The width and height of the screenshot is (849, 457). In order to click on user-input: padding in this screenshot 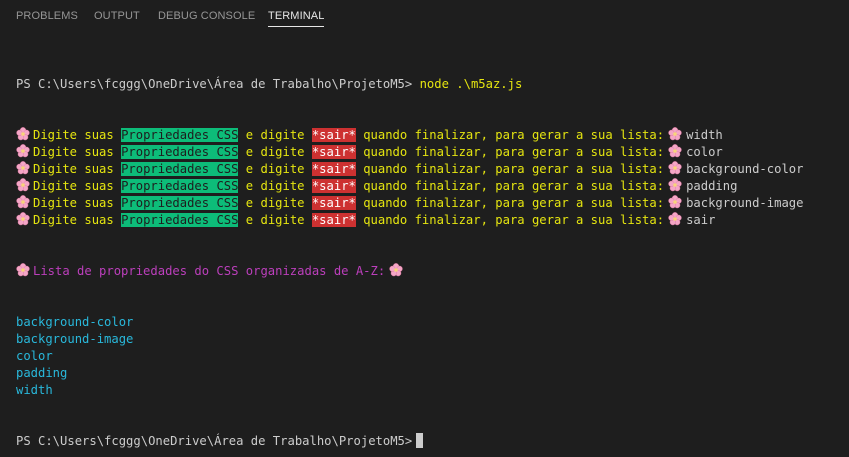, I will do `click(712, 186)`.